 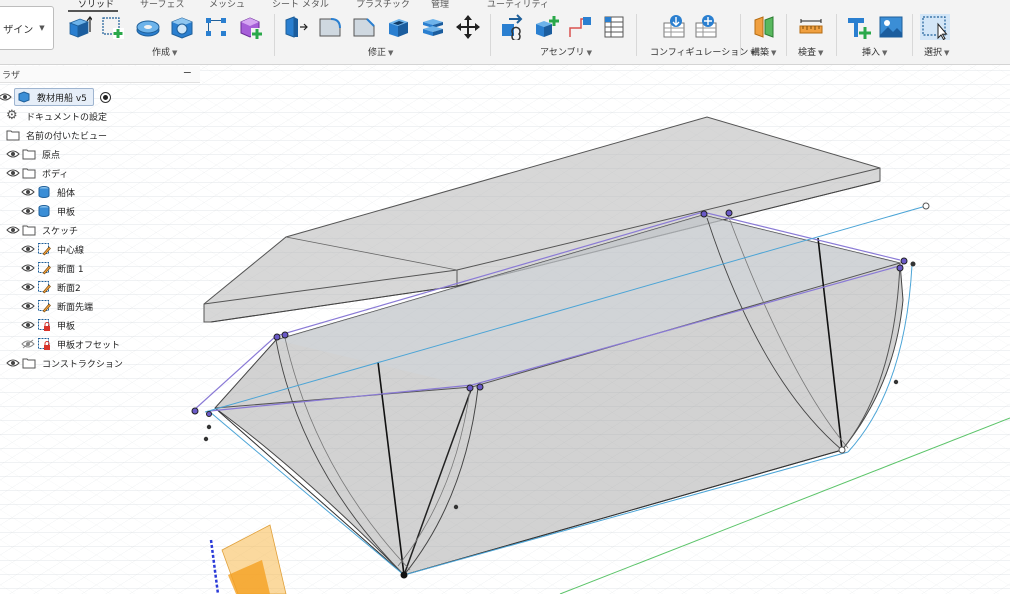 What do you see at coordinates (295, 27) in the screenshot?
I see `press-pull-icon` at bounding box center [295, 27].